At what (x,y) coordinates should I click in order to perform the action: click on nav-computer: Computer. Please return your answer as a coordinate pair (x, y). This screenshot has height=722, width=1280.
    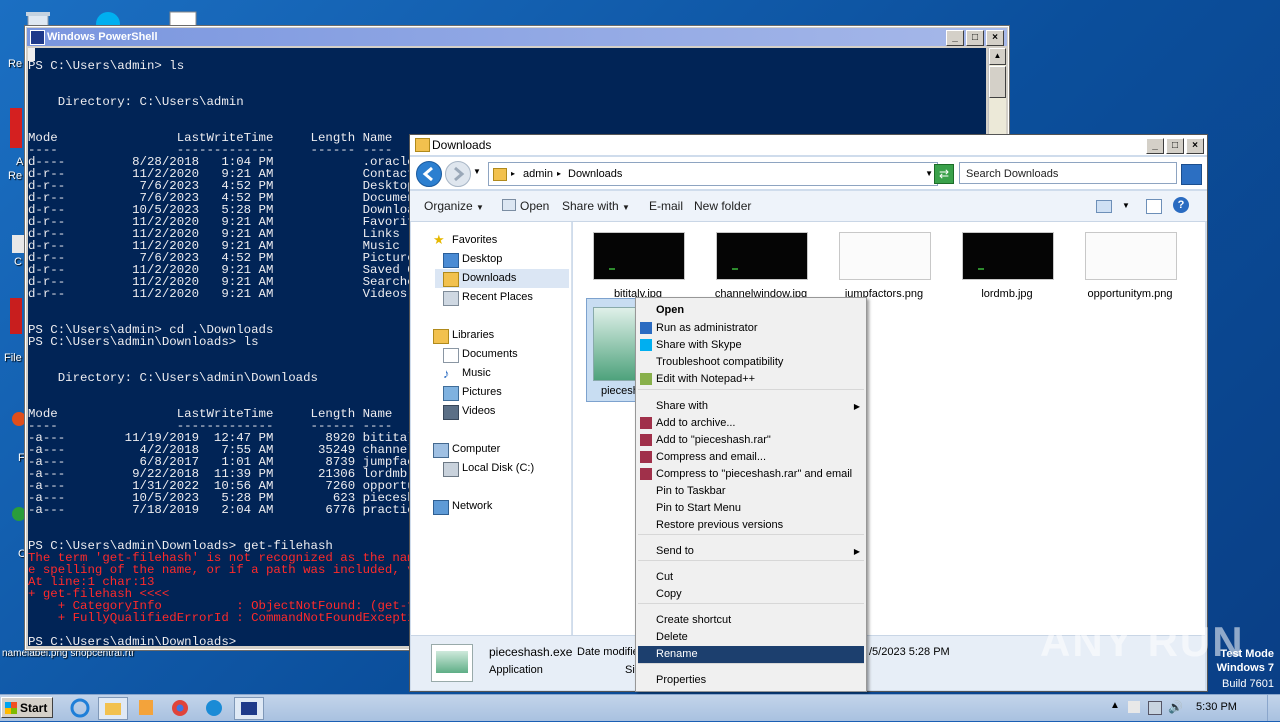
    Looking at the image, I should click on (476, 449).